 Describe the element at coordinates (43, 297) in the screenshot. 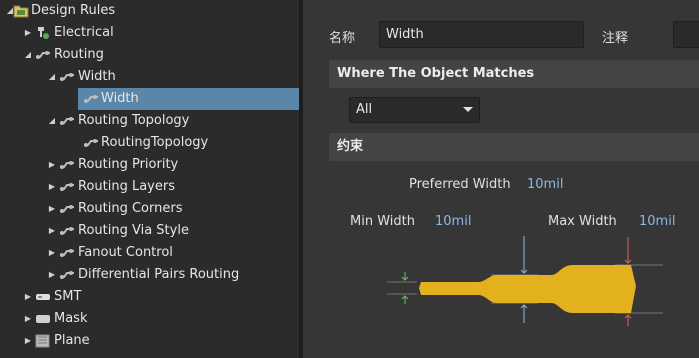

I see `smt-icon` at that location.